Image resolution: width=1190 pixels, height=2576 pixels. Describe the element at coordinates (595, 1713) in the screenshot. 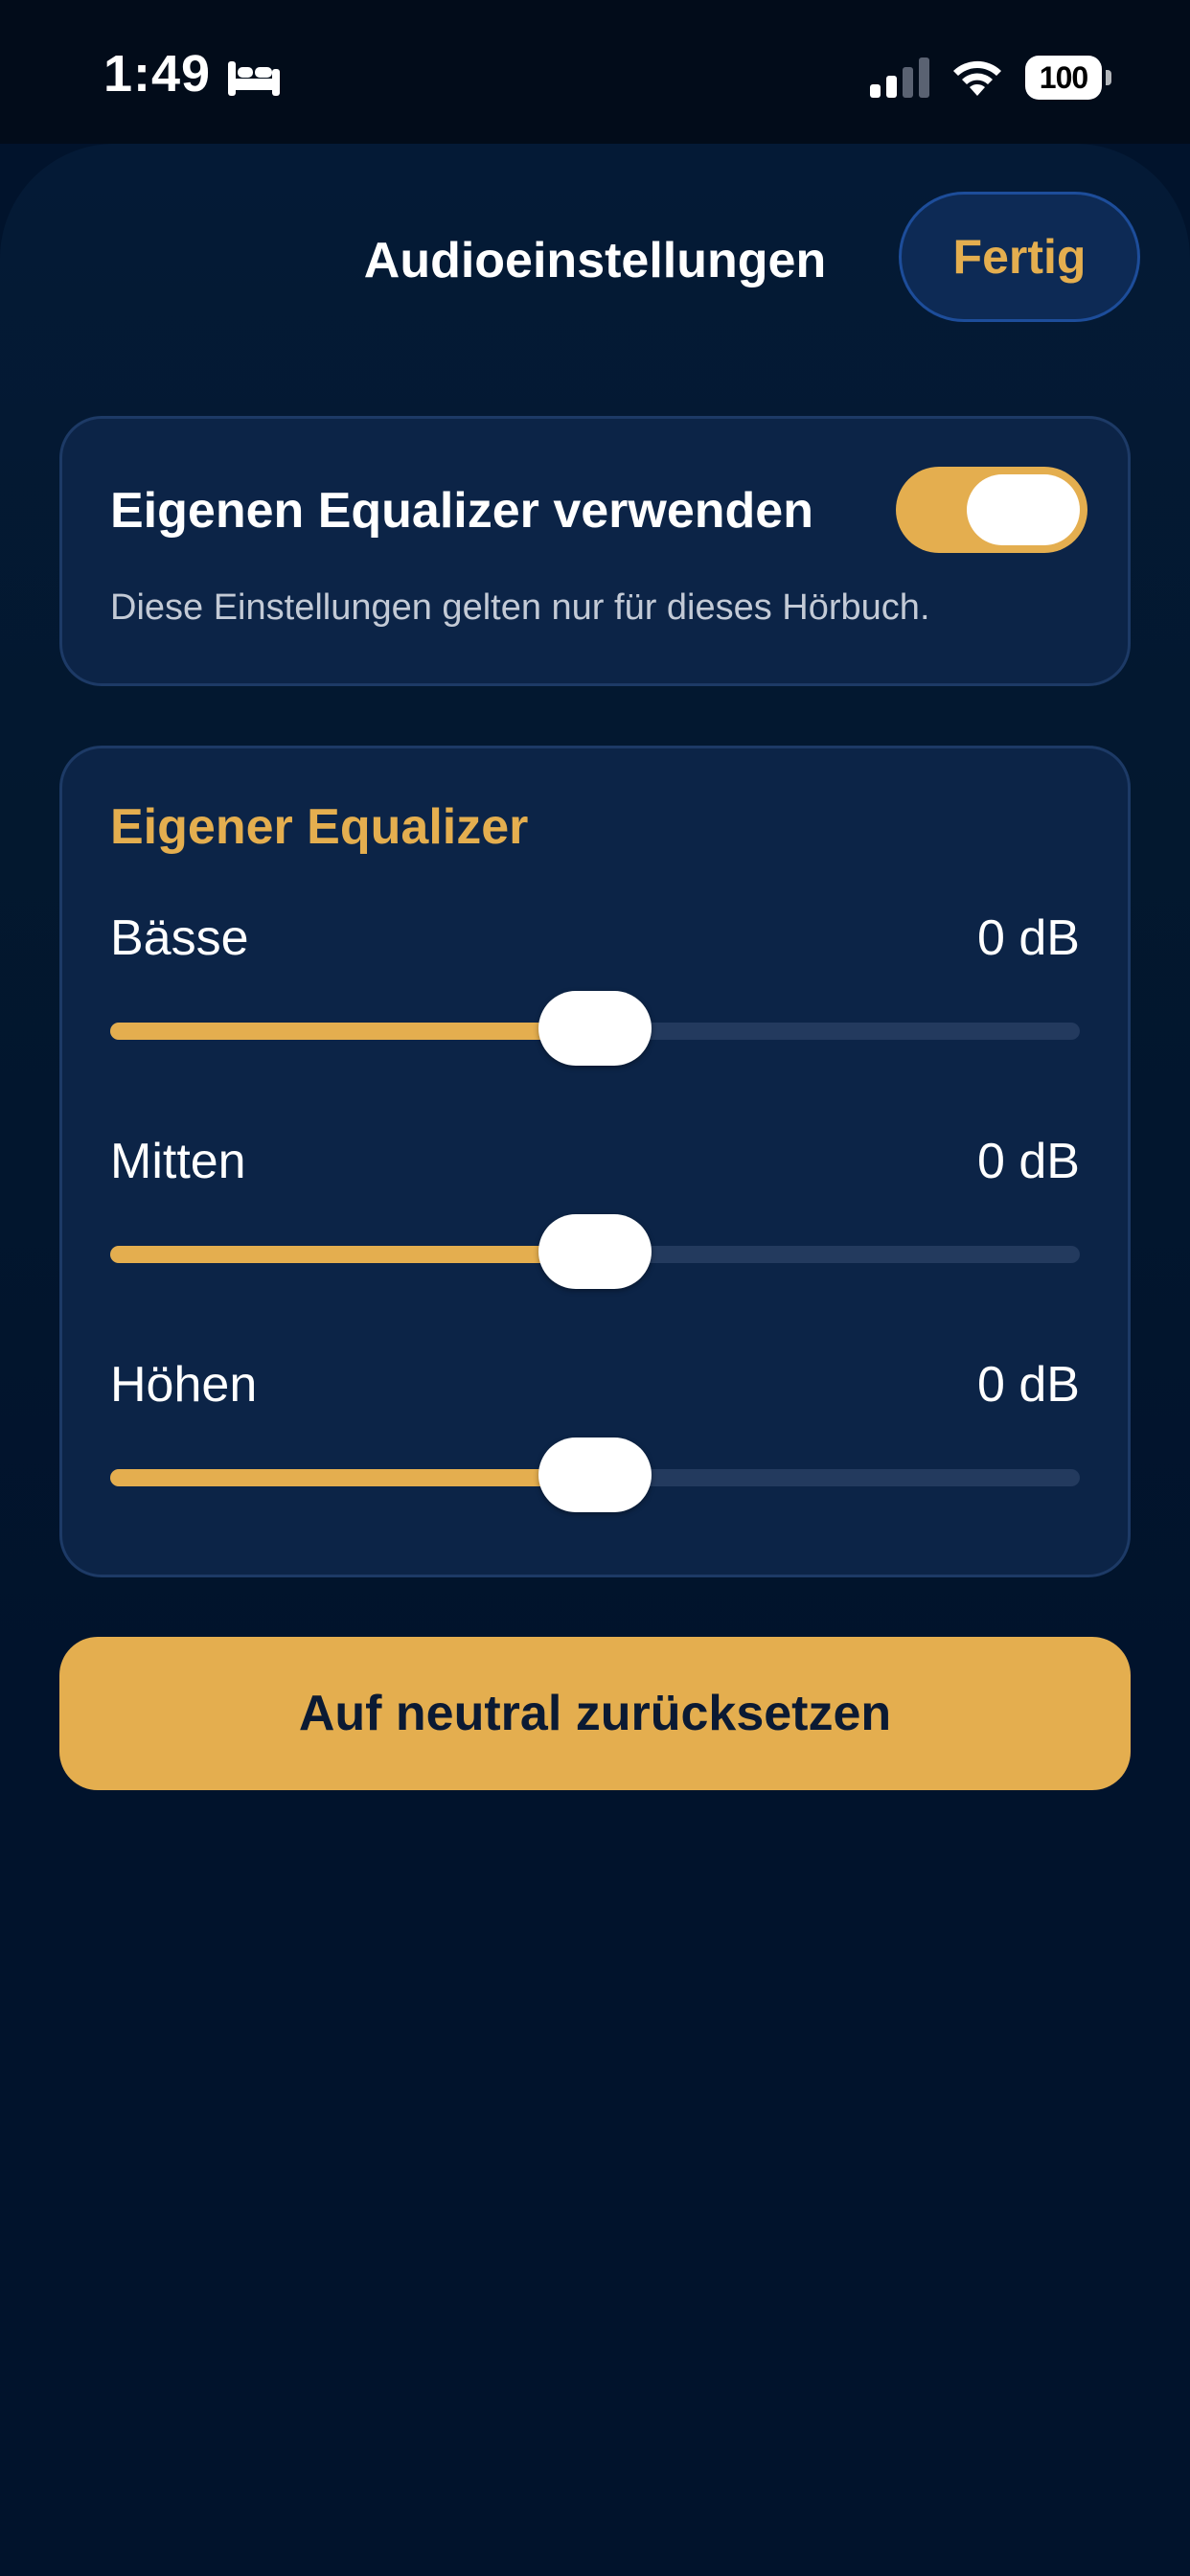

I see `reset-to-neutral-button: Auf neutral zurücksetzen` at that location.